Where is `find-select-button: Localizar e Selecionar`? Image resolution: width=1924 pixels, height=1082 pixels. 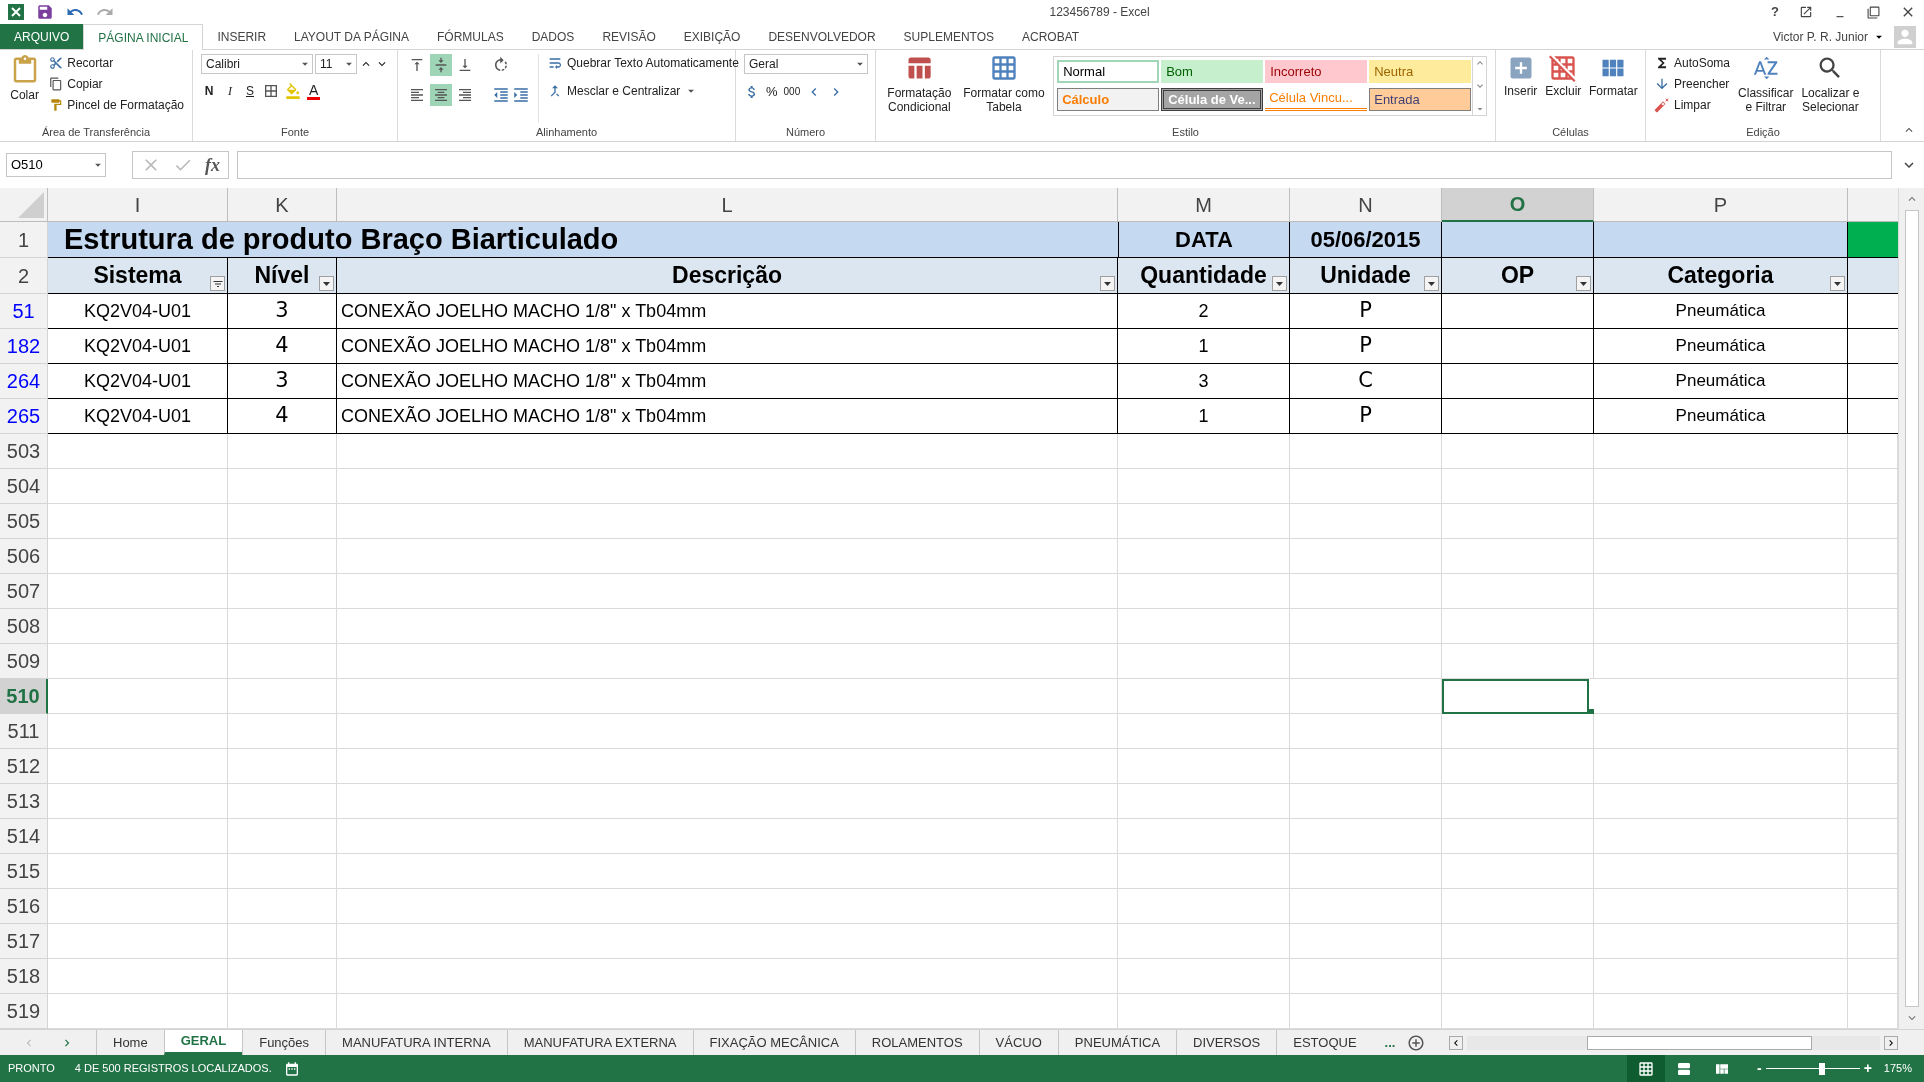
find-select-button: Localizar e Selecionar is located at coordinates (1830, 88).